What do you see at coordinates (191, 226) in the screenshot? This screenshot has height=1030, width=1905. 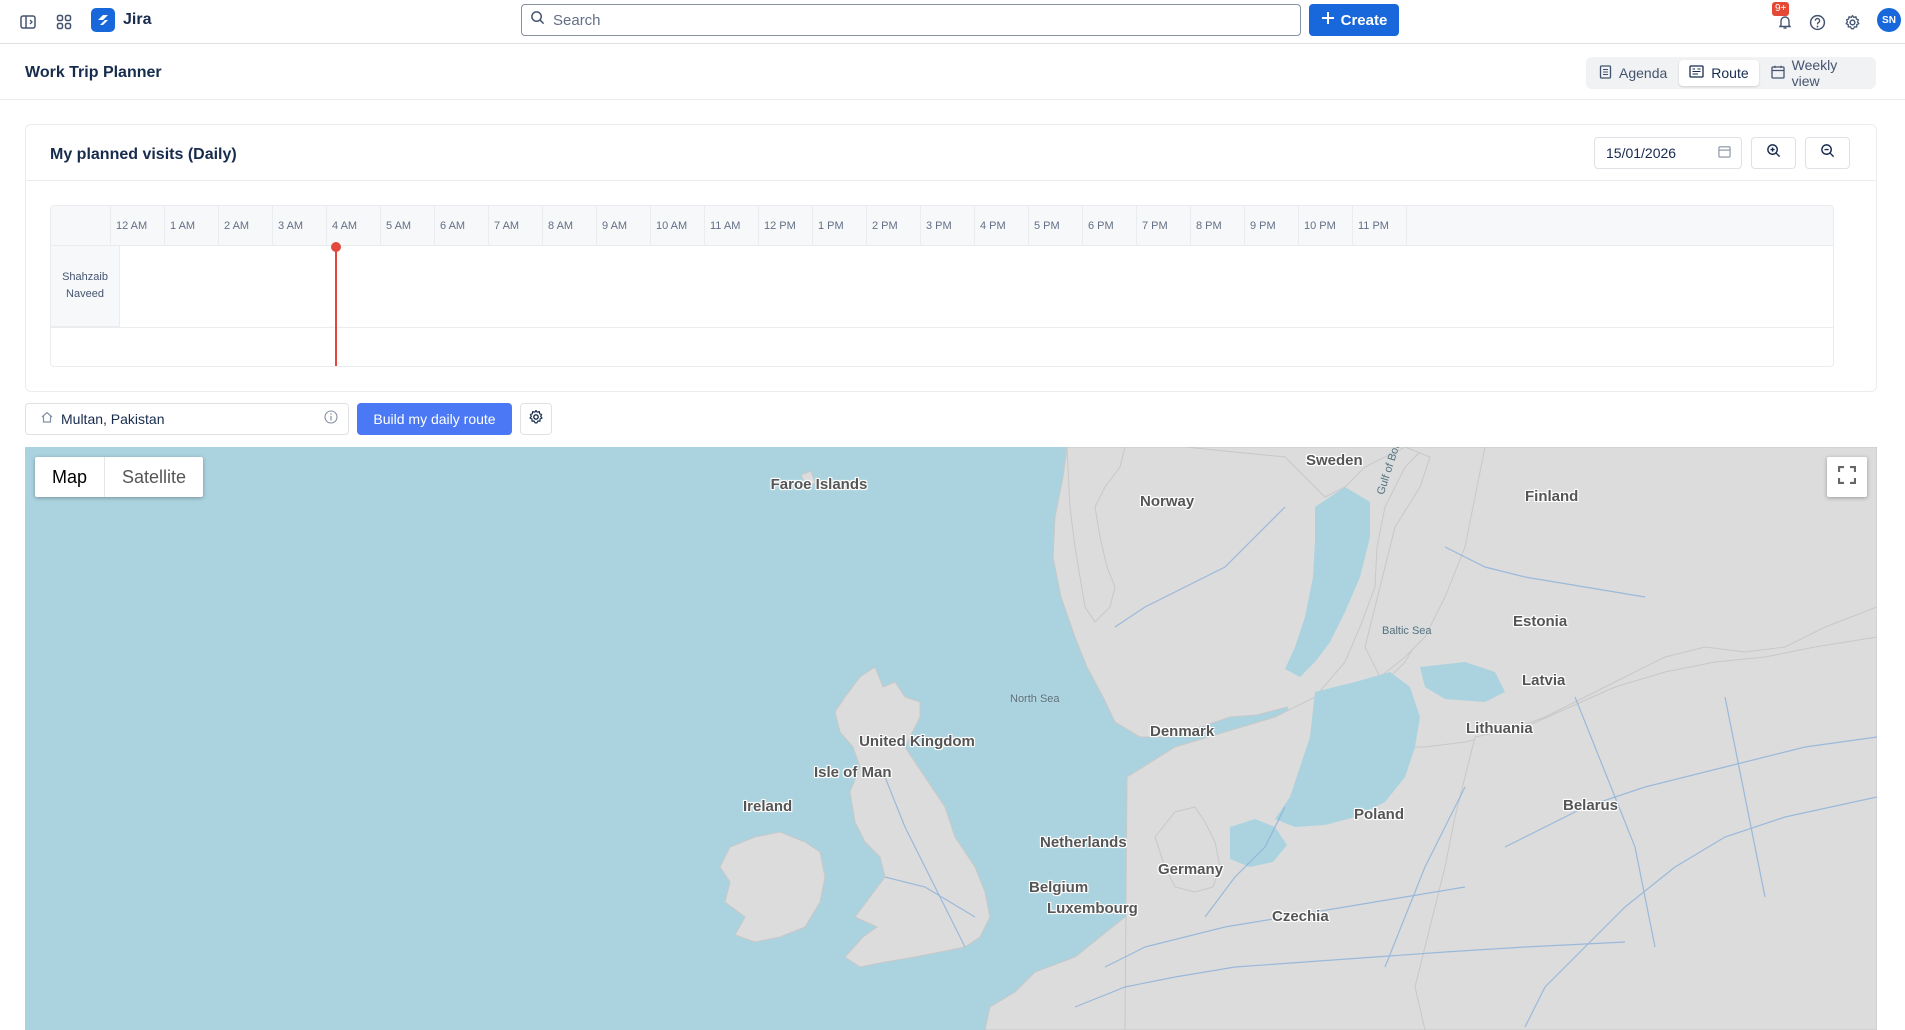 I see `timeline-hour-label: 1 AM` at bounding box center [191, 226].